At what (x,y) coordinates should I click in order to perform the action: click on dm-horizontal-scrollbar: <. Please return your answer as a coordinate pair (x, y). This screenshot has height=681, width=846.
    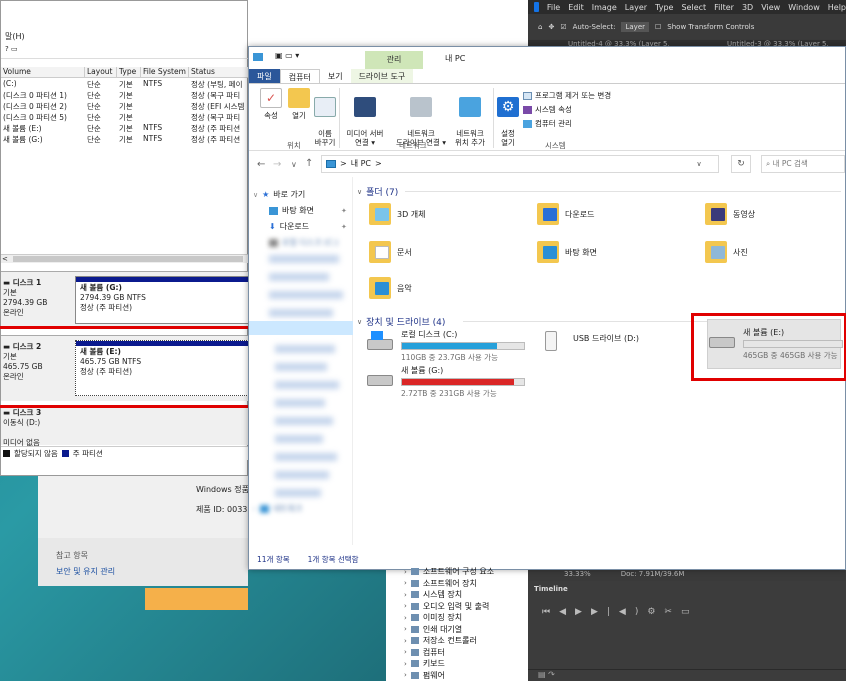
    Looking at the image, I should click on (125, 258).